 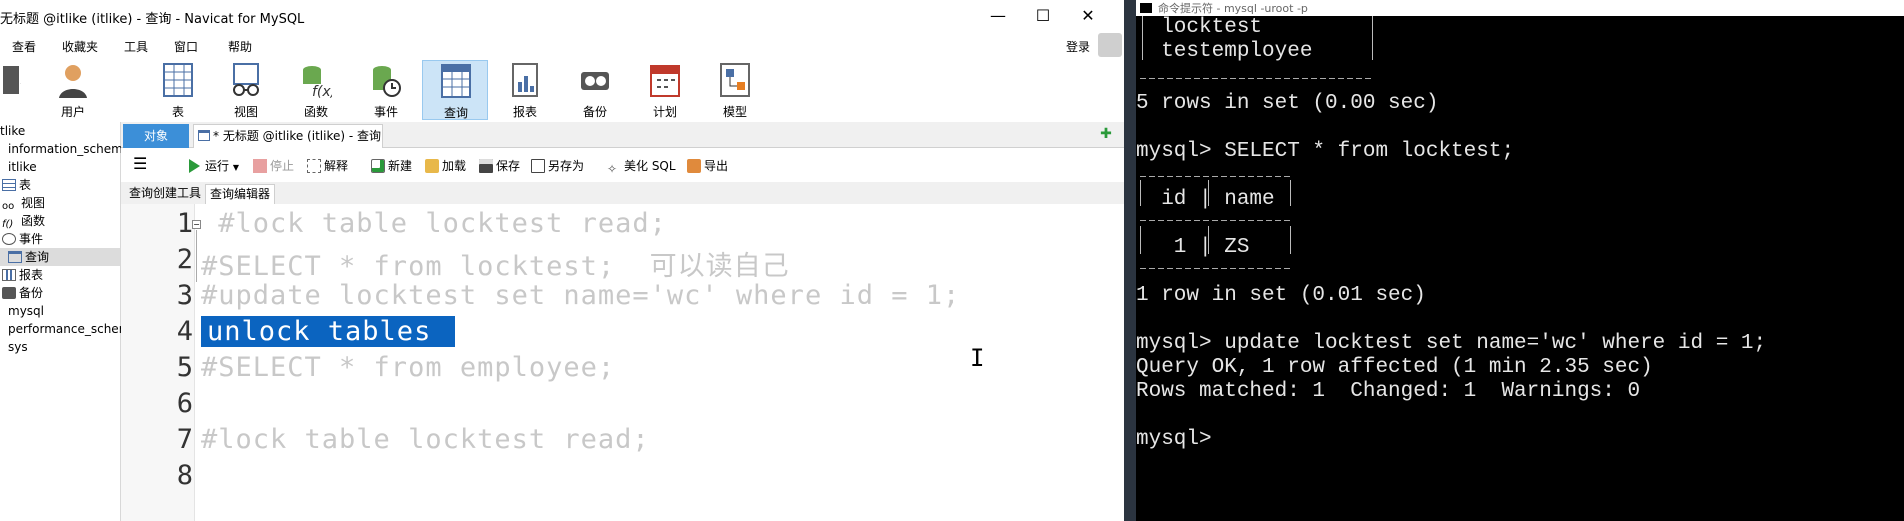 I want to click on tab-objects: 对象, so click(x=156, y=136).